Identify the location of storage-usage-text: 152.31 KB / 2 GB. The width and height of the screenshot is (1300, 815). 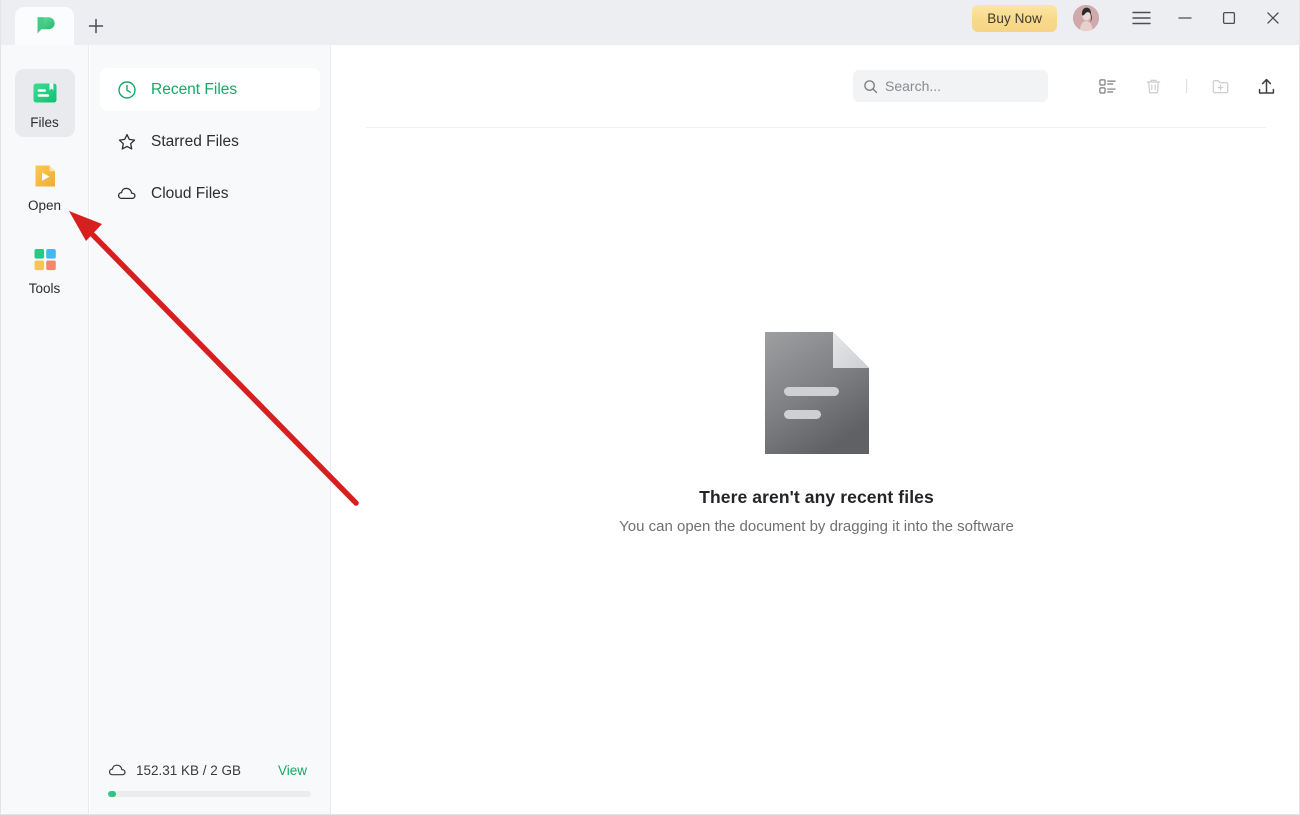
(189, 770).